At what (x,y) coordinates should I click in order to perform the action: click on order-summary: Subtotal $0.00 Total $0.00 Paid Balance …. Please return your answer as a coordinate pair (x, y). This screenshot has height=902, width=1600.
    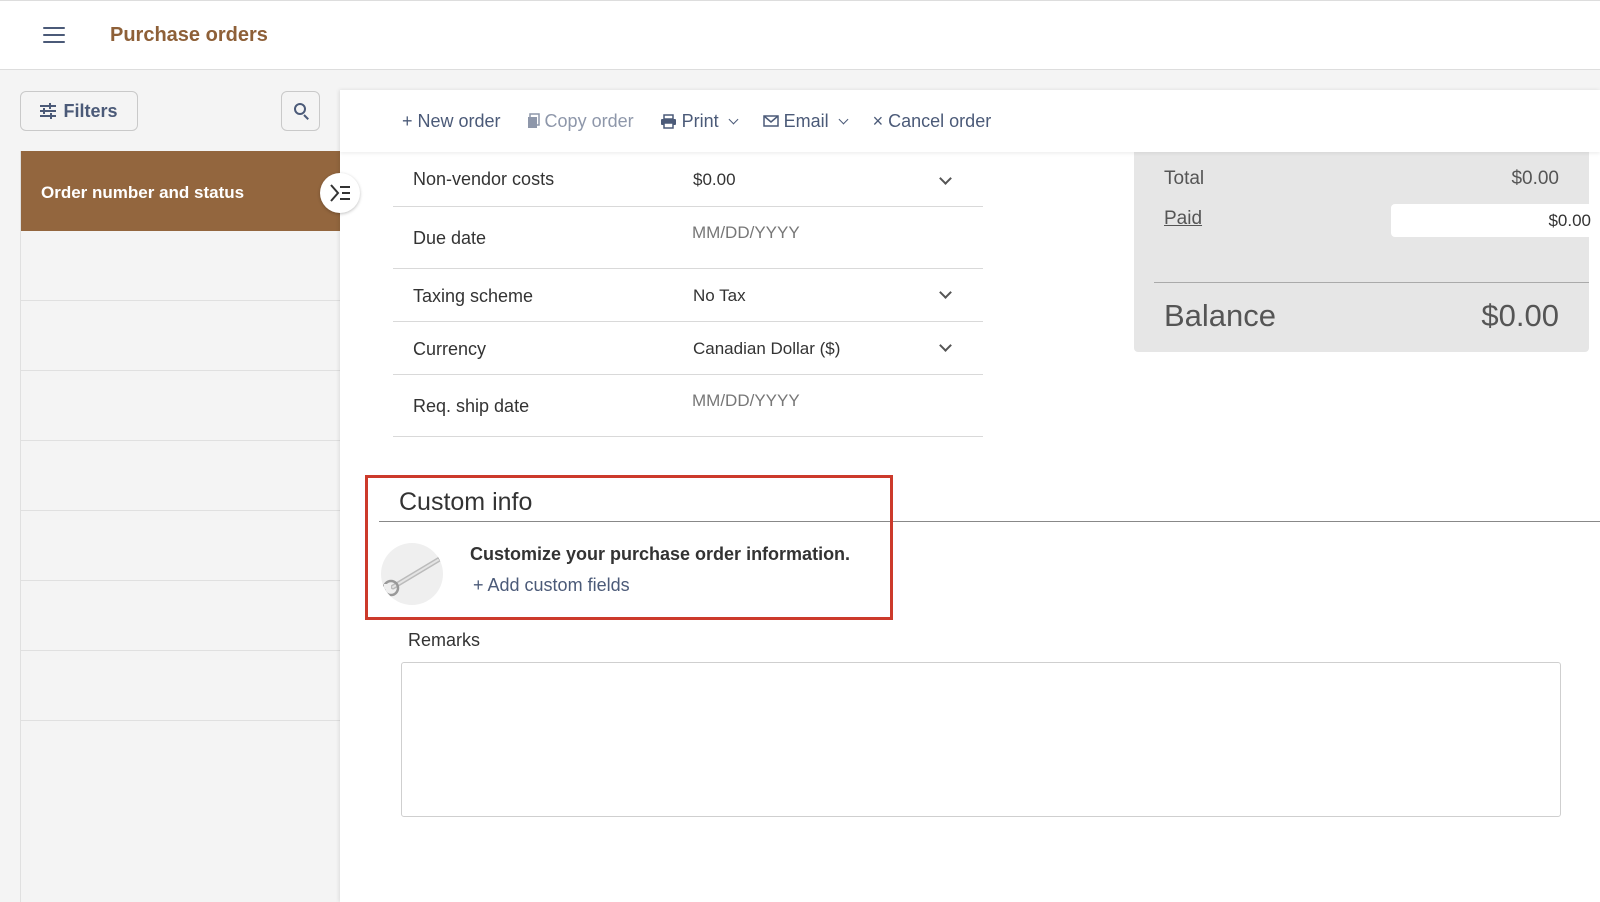
    Looking at the image, I should click on (1367, 241).